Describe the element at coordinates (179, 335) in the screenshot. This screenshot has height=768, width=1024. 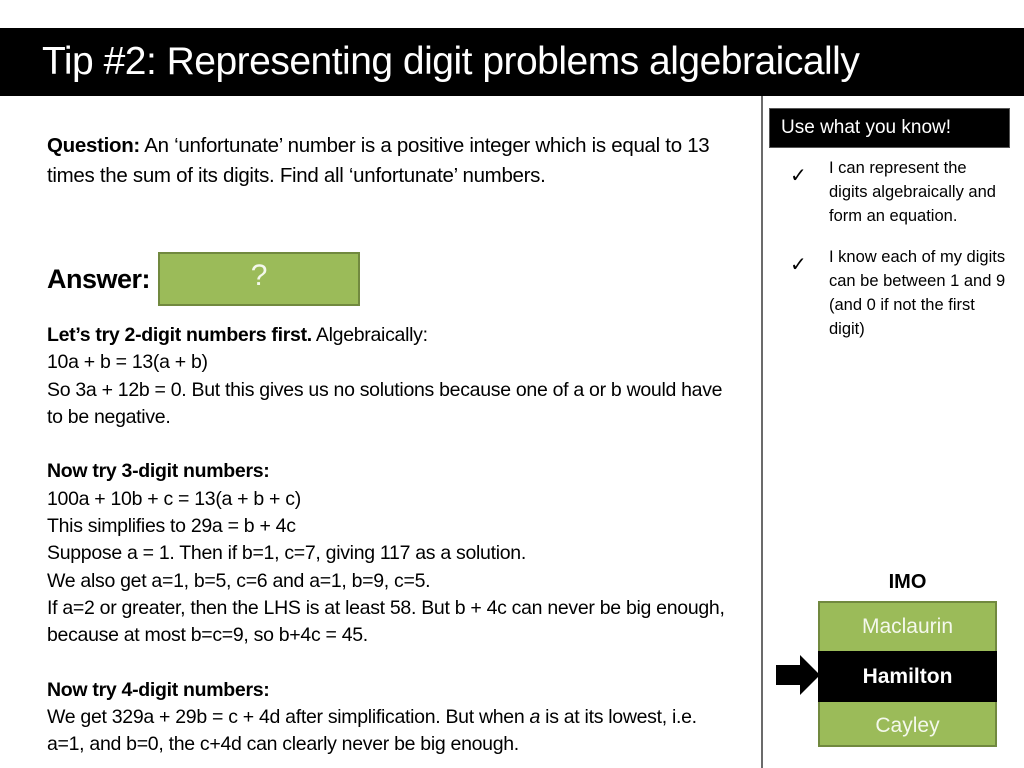
I see `two-digit-heading-bold: Let’s try 2-digit numbers first.` at that location.